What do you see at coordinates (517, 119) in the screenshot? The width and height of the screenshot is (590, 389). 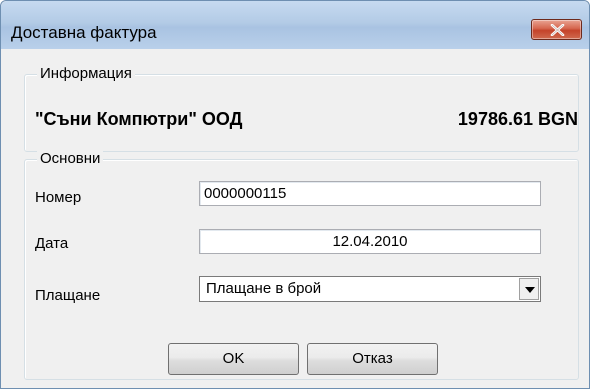 I see `invoice-amount: 19786.61 BGN` at bounding box center [517, 119].